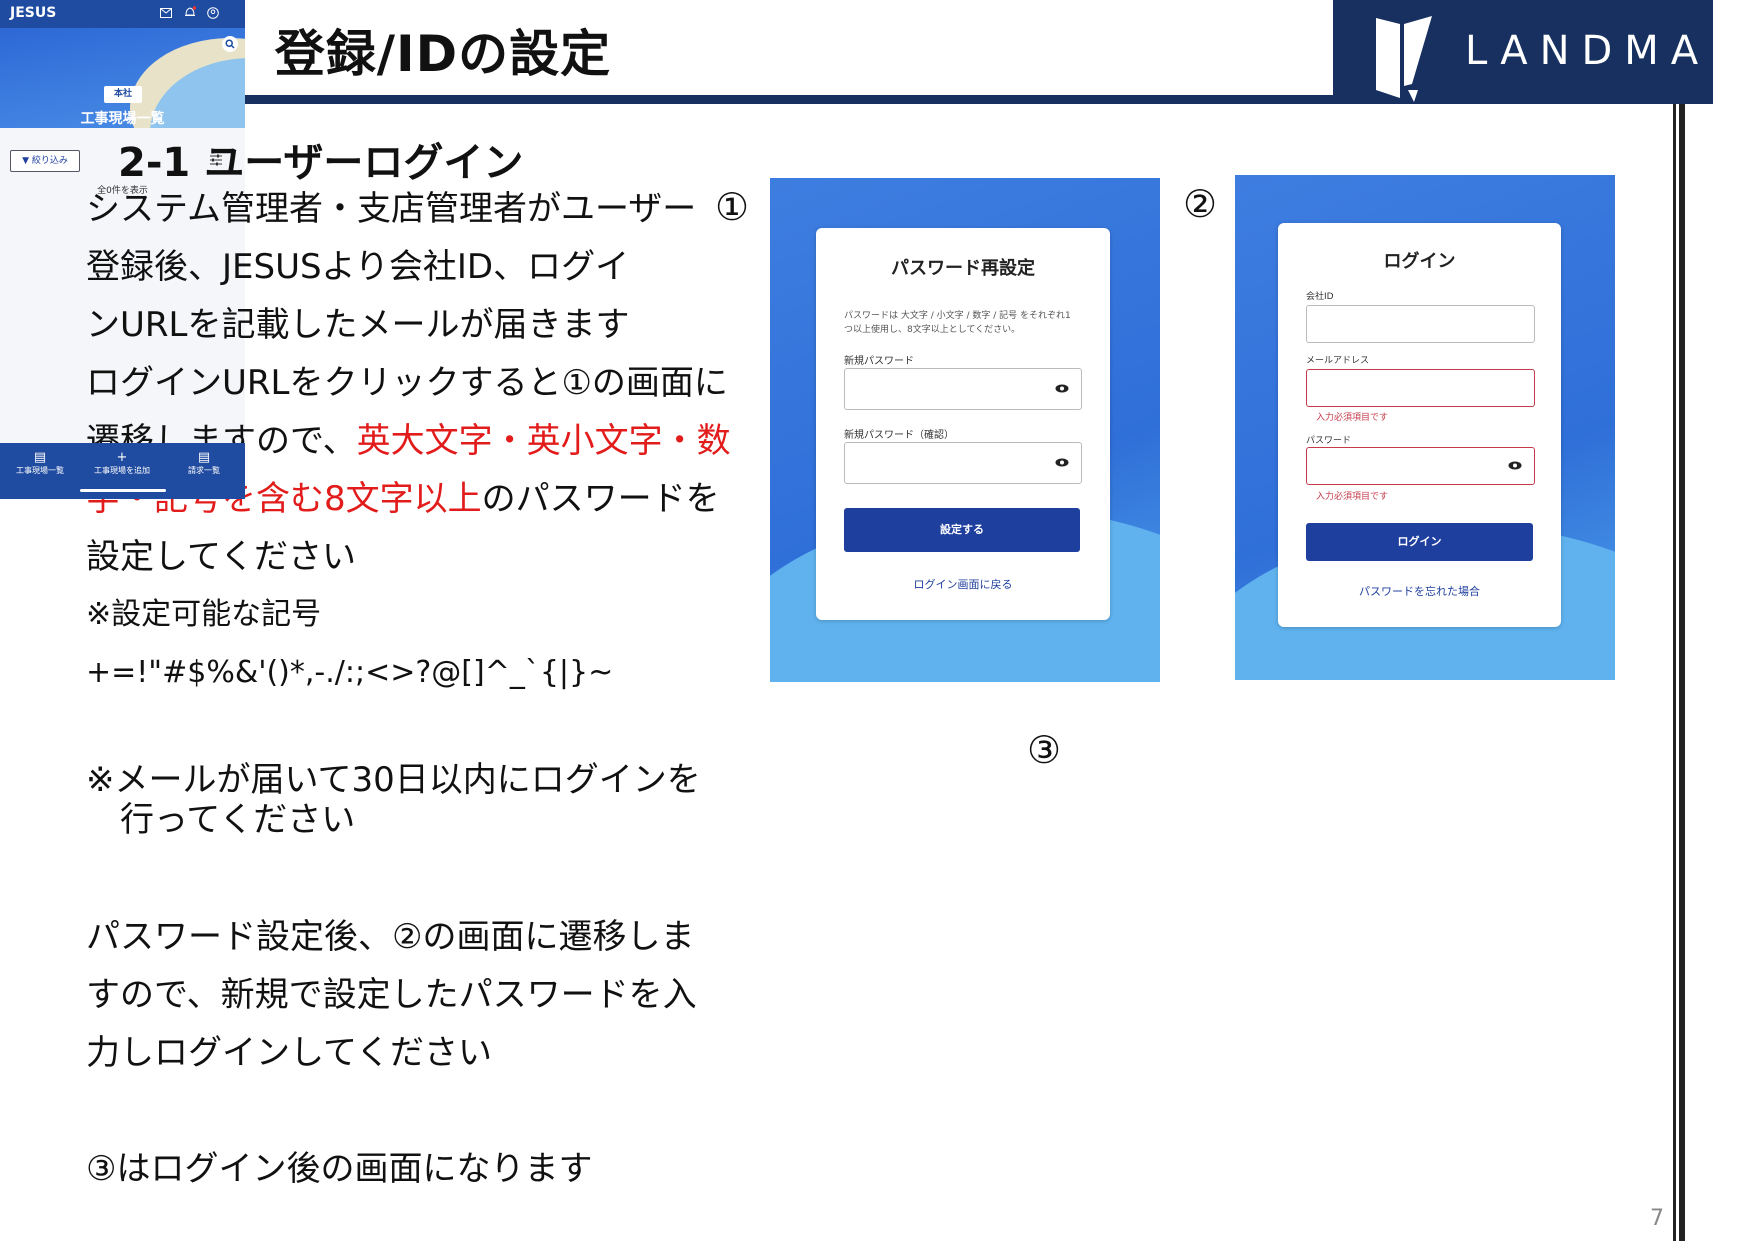 This screenshot has width=1755, height=1241. Describe the element at coordinates (1200, 204) in the screenshot. I see `marker-2: ②` at that location.